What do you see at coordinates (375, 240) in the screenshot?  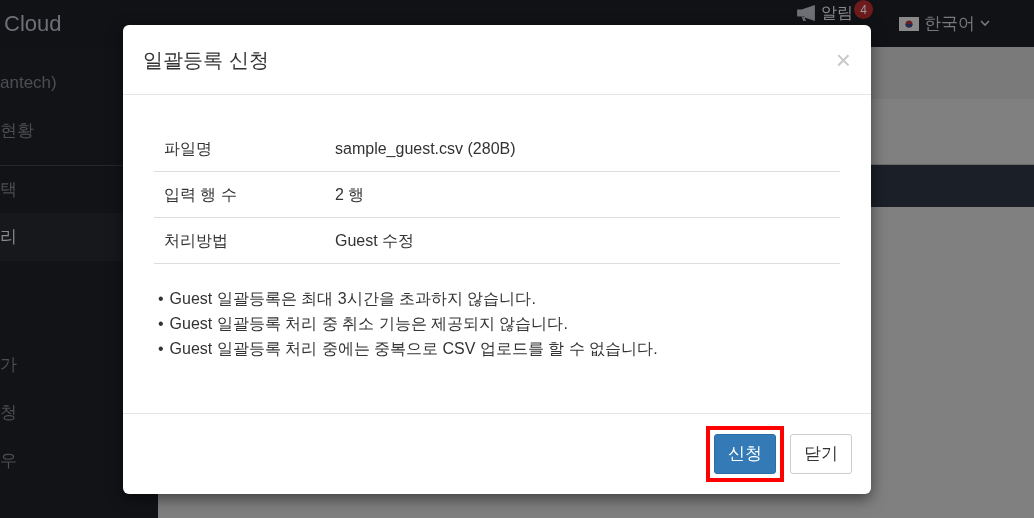 I see `table-cell-text: Guest 수정` at bounding box center [375, 240].